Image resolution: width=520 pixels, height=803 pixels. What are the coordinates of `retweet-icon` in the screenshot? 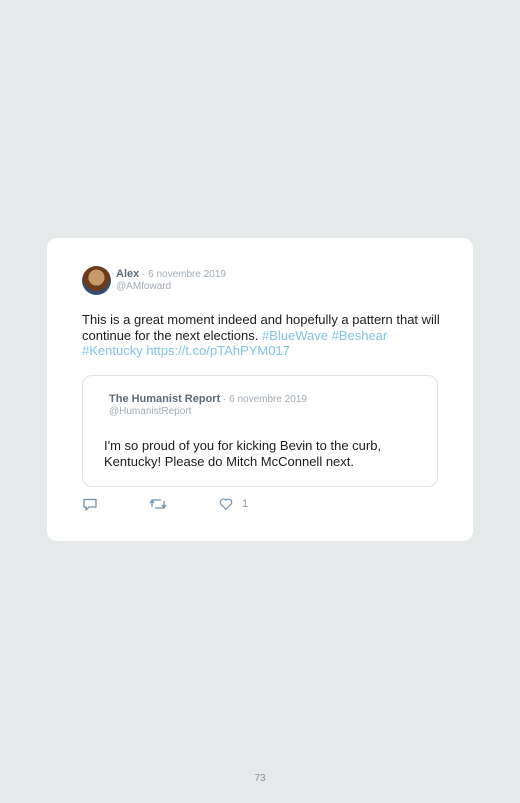 It's located at (158, 504).